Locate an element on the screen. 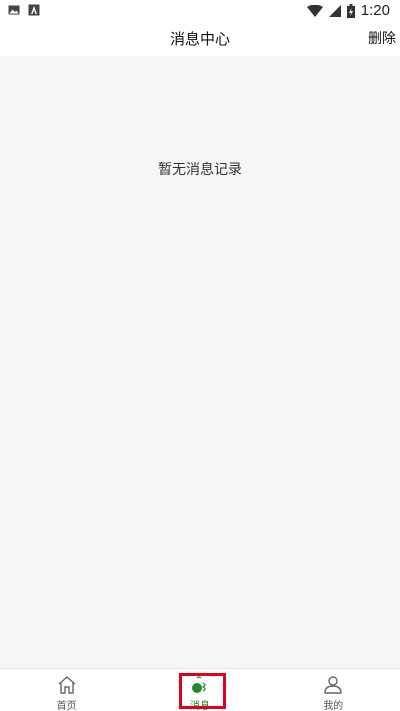  nav-label-home: 首页 is located at coordinates (66, 706).